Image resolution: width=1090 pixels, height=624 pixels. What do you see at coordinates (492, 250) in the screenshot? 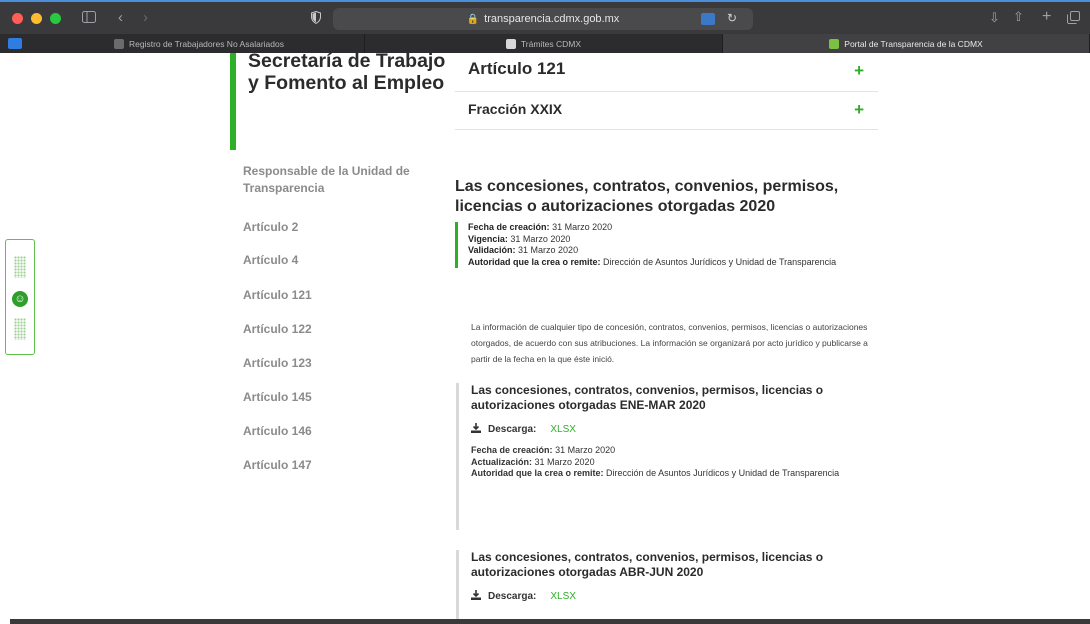
I see `meta-label: Validación:` at bounding box center [492, 250].